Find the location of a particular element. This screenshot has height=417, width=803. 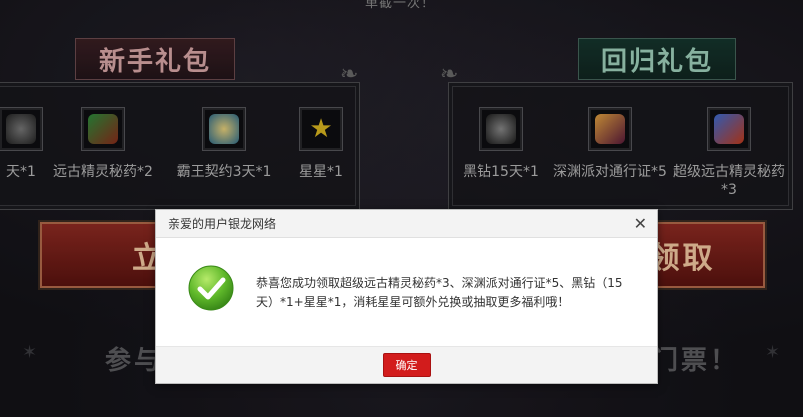

dialog-header: 亲爱的用户银龙网络 ✕ is located at coordinates (406, 224).